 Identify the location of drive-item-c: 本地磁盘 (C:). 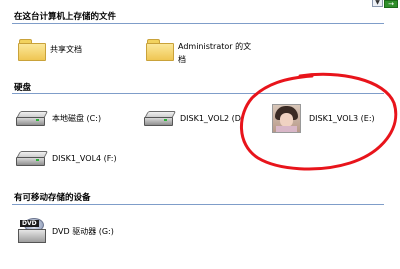
(58, 118).